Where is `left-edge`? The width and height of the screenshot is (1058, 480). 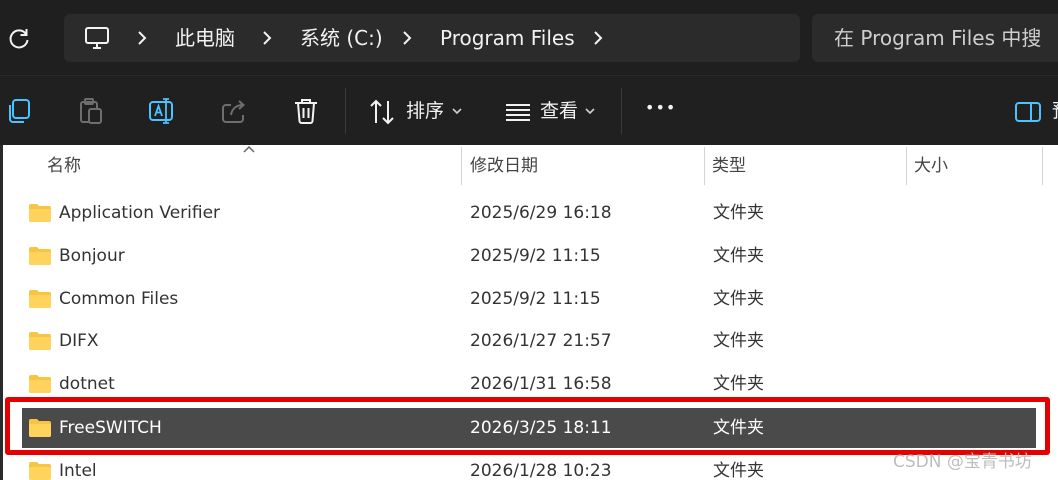 left-edge is located at coordinates (1, 312).